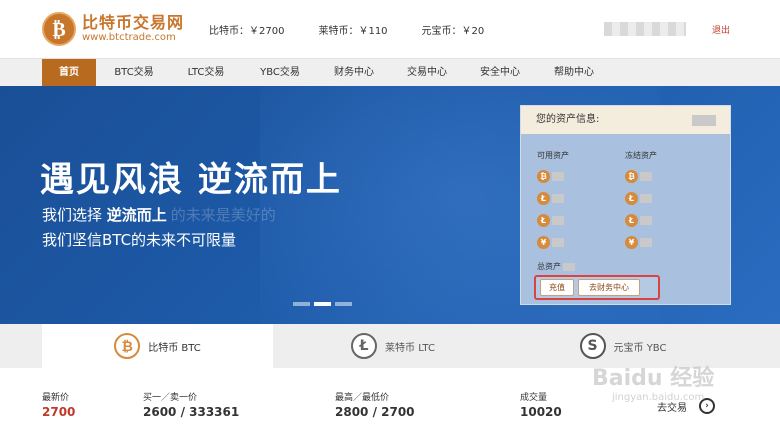 The image size is (780, 435). Describe the element at coordinates (641, 199) in the screenshot. I see `frozen-assets: 冻结资产 ₿ Ł Ł ¥` at that location.